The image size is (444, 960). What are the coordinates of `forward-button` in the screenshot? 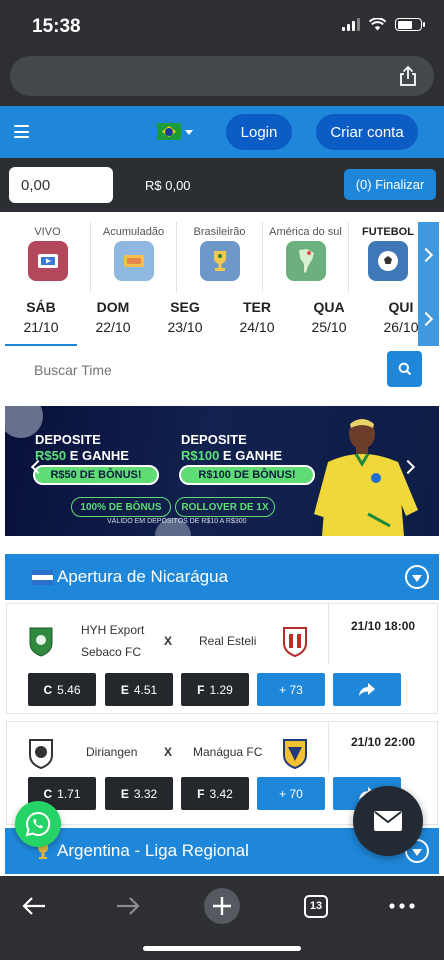 It's located at (128, 906).